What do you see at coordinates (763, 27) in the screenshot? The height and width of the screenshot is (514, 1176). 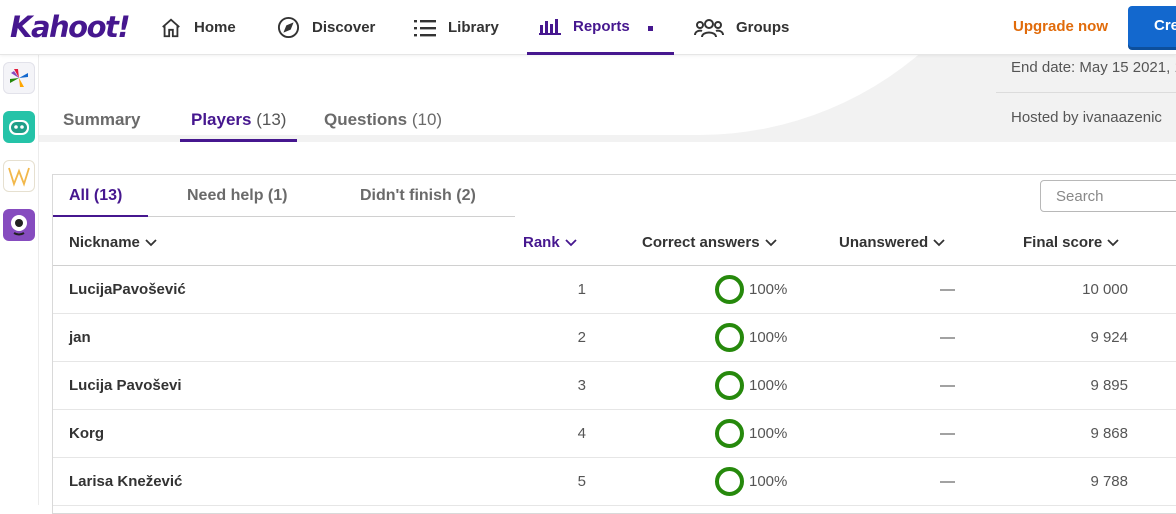 I see `nav-groups-label: Groups` at bounding box center [763, 27].